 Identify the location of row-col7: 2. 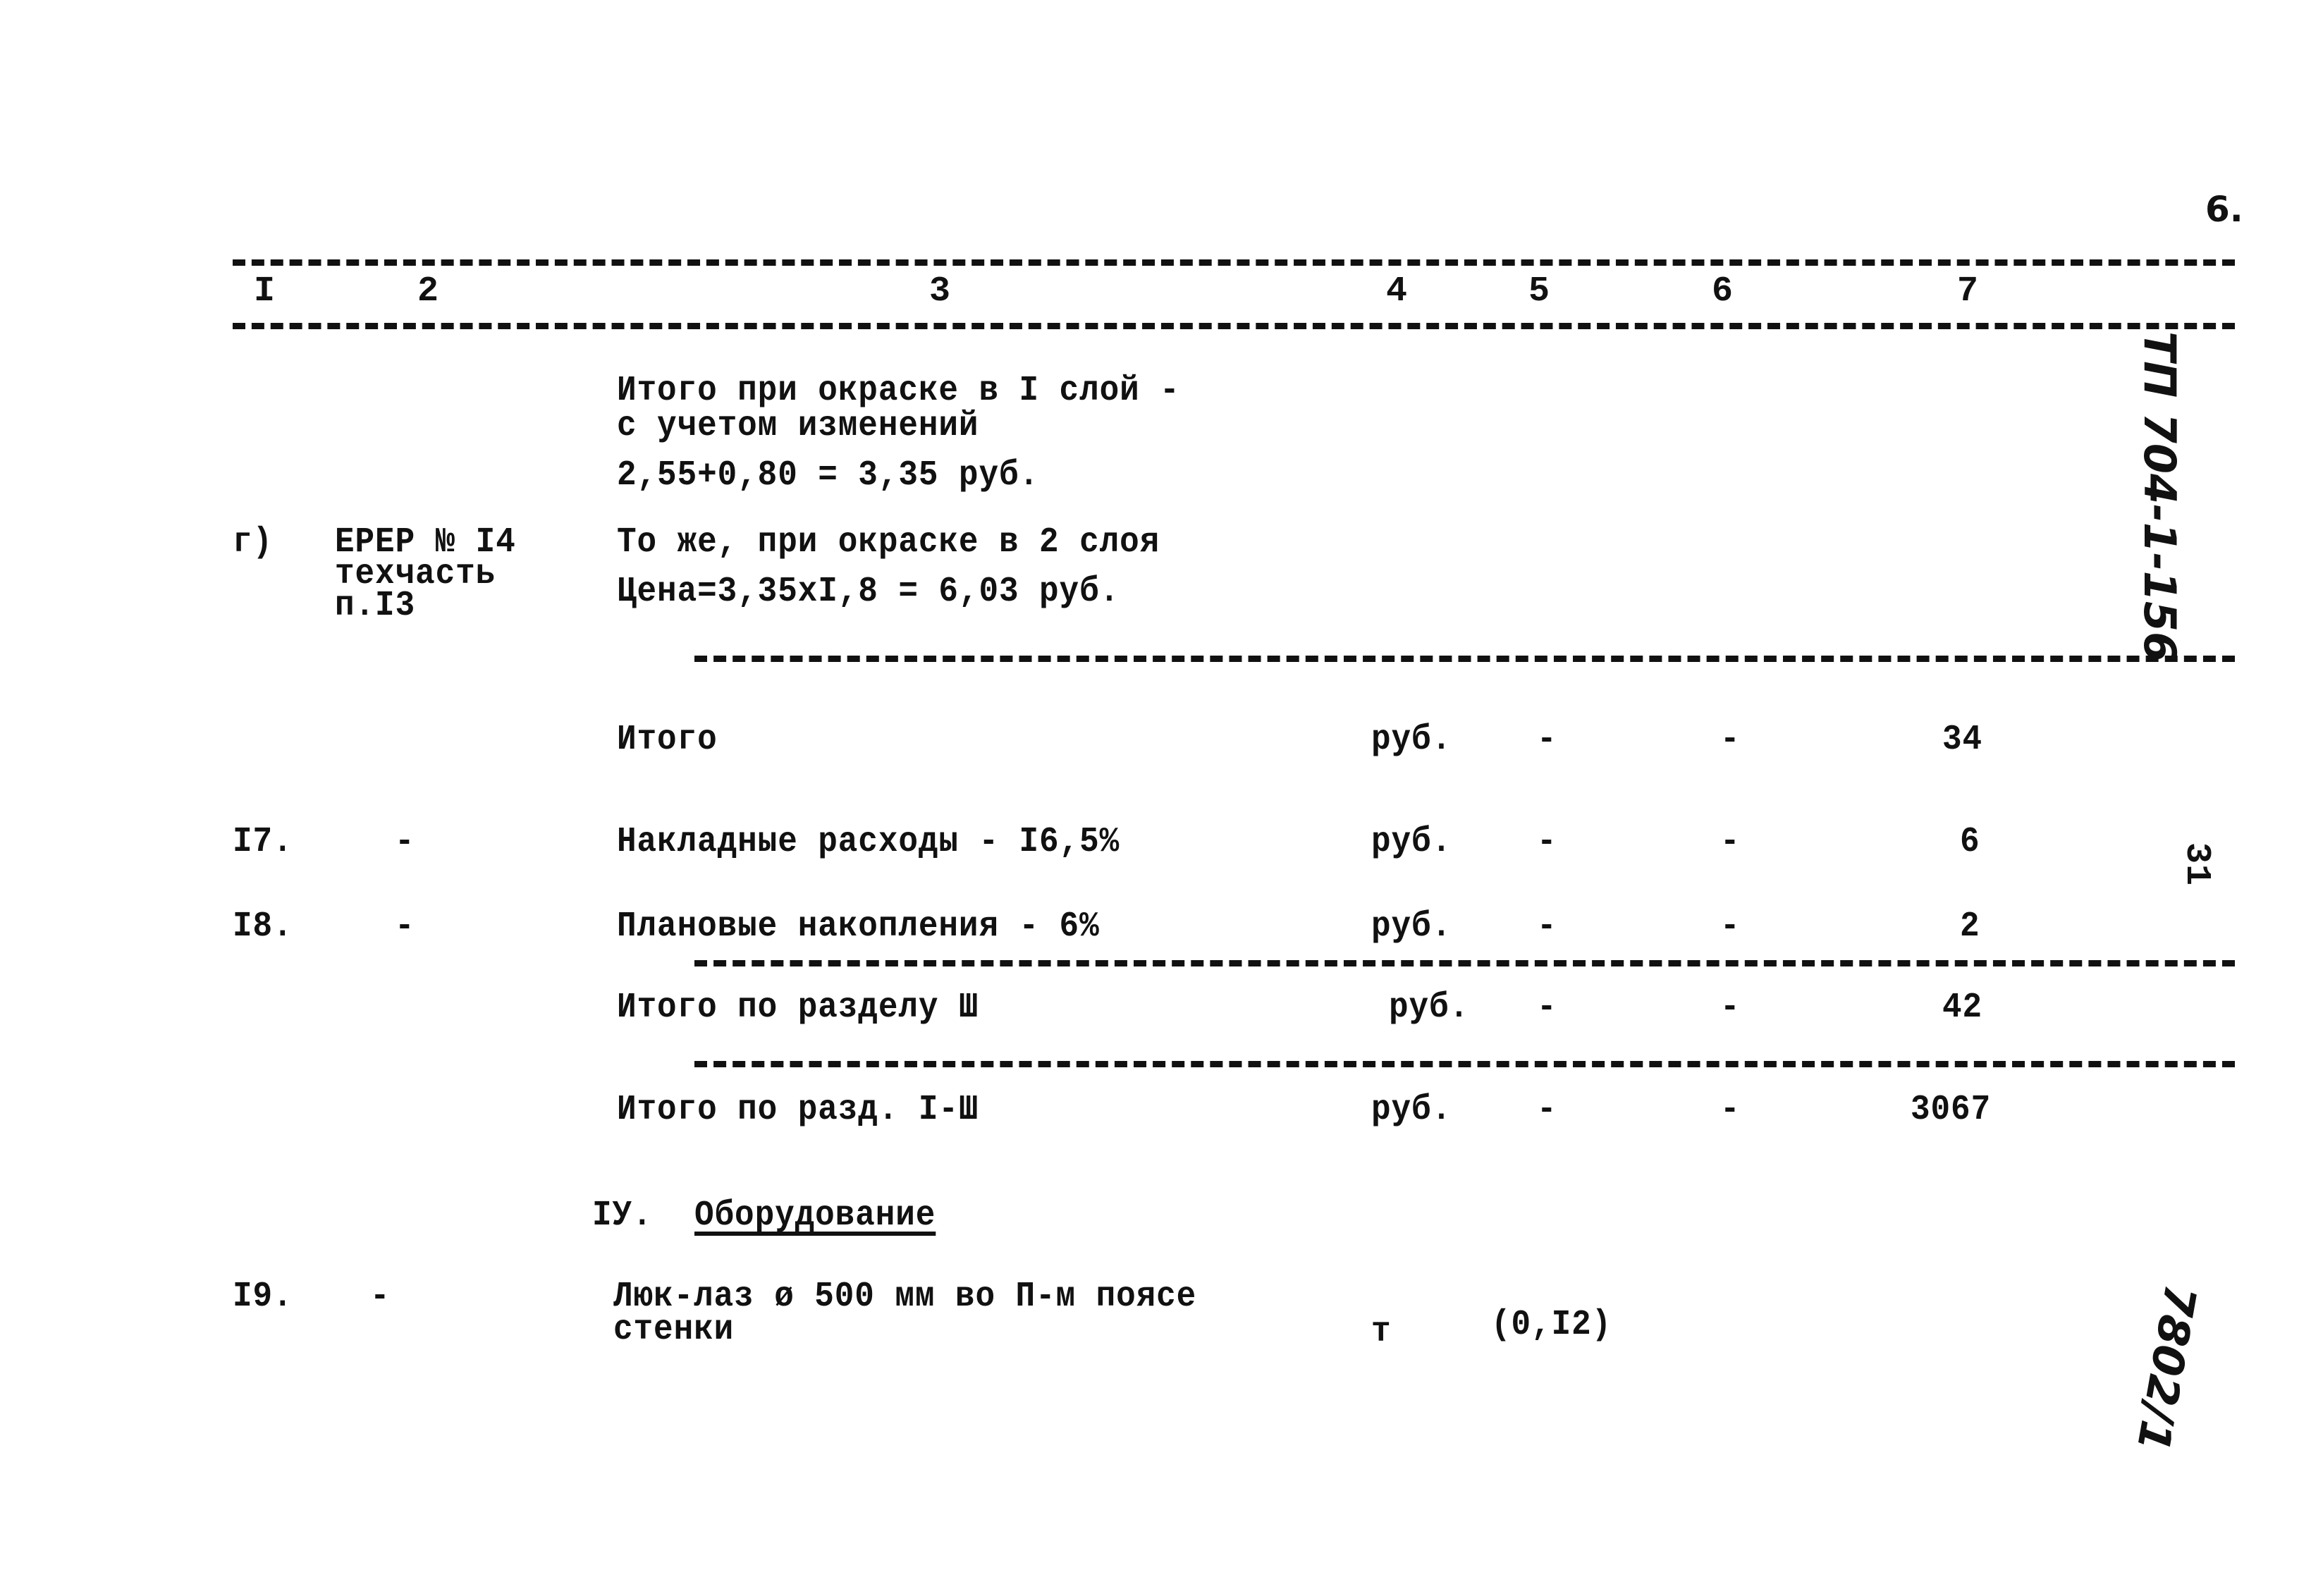
(1970, 927).